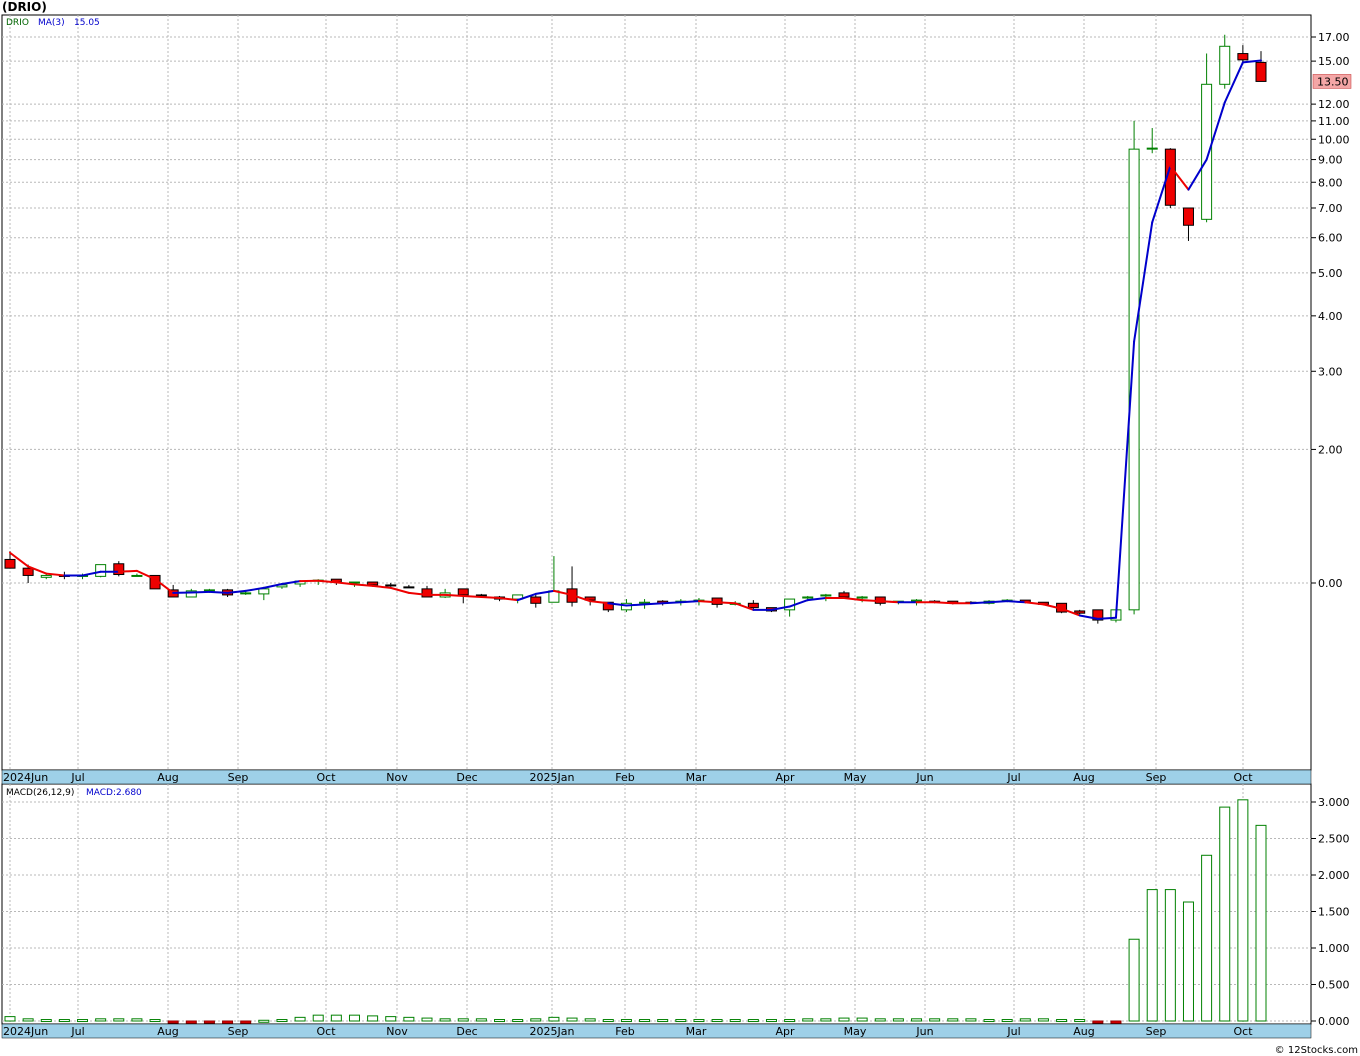 The width and height of the screenshot is (1360, 1056). What do you see at coordinates (855, 1031) in the screenshot?
I see `month-label: May` at bounding box center [855, 1031].